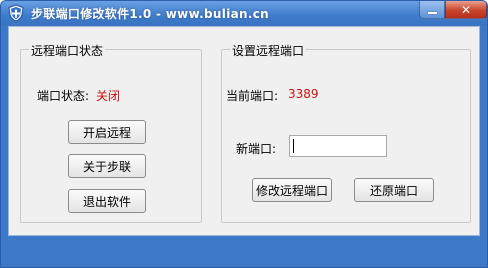  What do you see at coordinates (16, 13) in the screenshot?
I see `shield-icon` at bounding box center [16, 13].